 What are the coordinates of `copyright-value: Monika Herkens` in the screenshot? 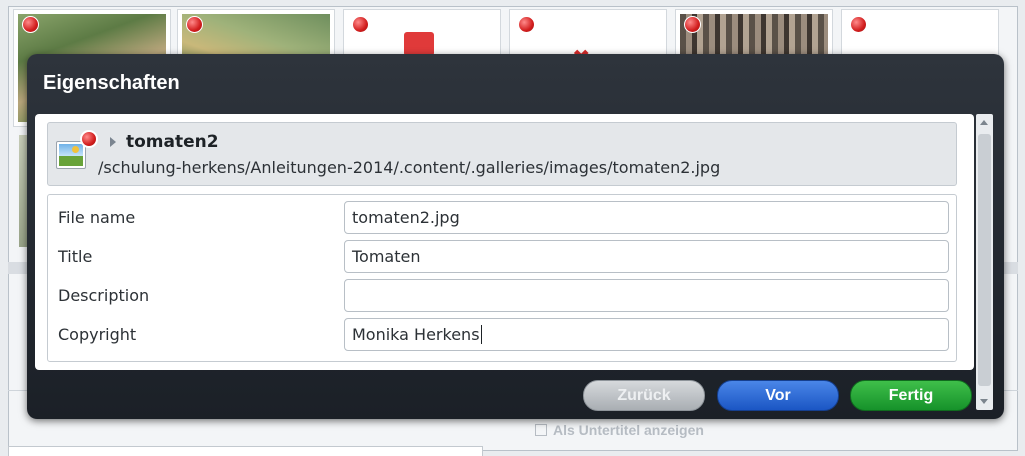 It's located at (416, 334).